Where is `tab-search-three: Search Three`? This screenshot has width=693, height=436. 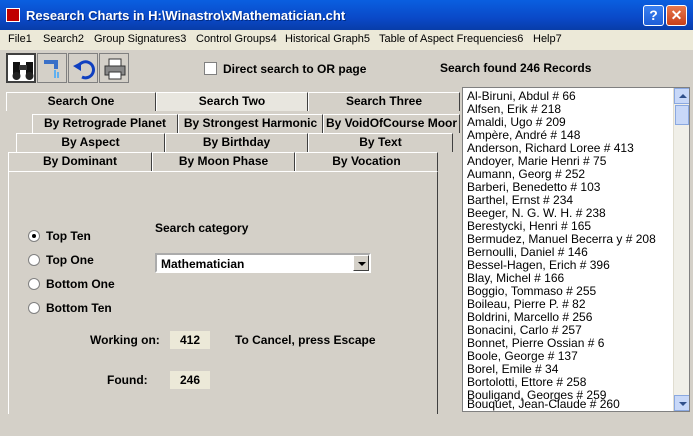 tab-search-three: Search Three is located at coordinates (384, 101).